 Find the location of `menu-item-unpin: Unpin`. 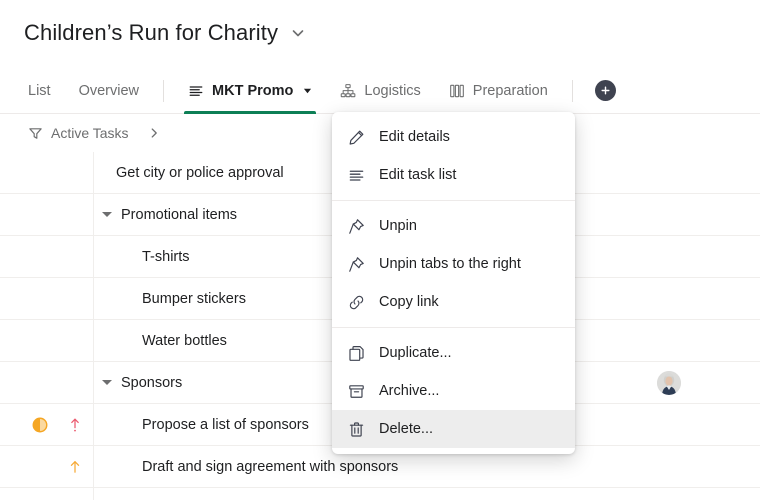

menu-item-unpin: Unpin is located at coordinates (453, 226).